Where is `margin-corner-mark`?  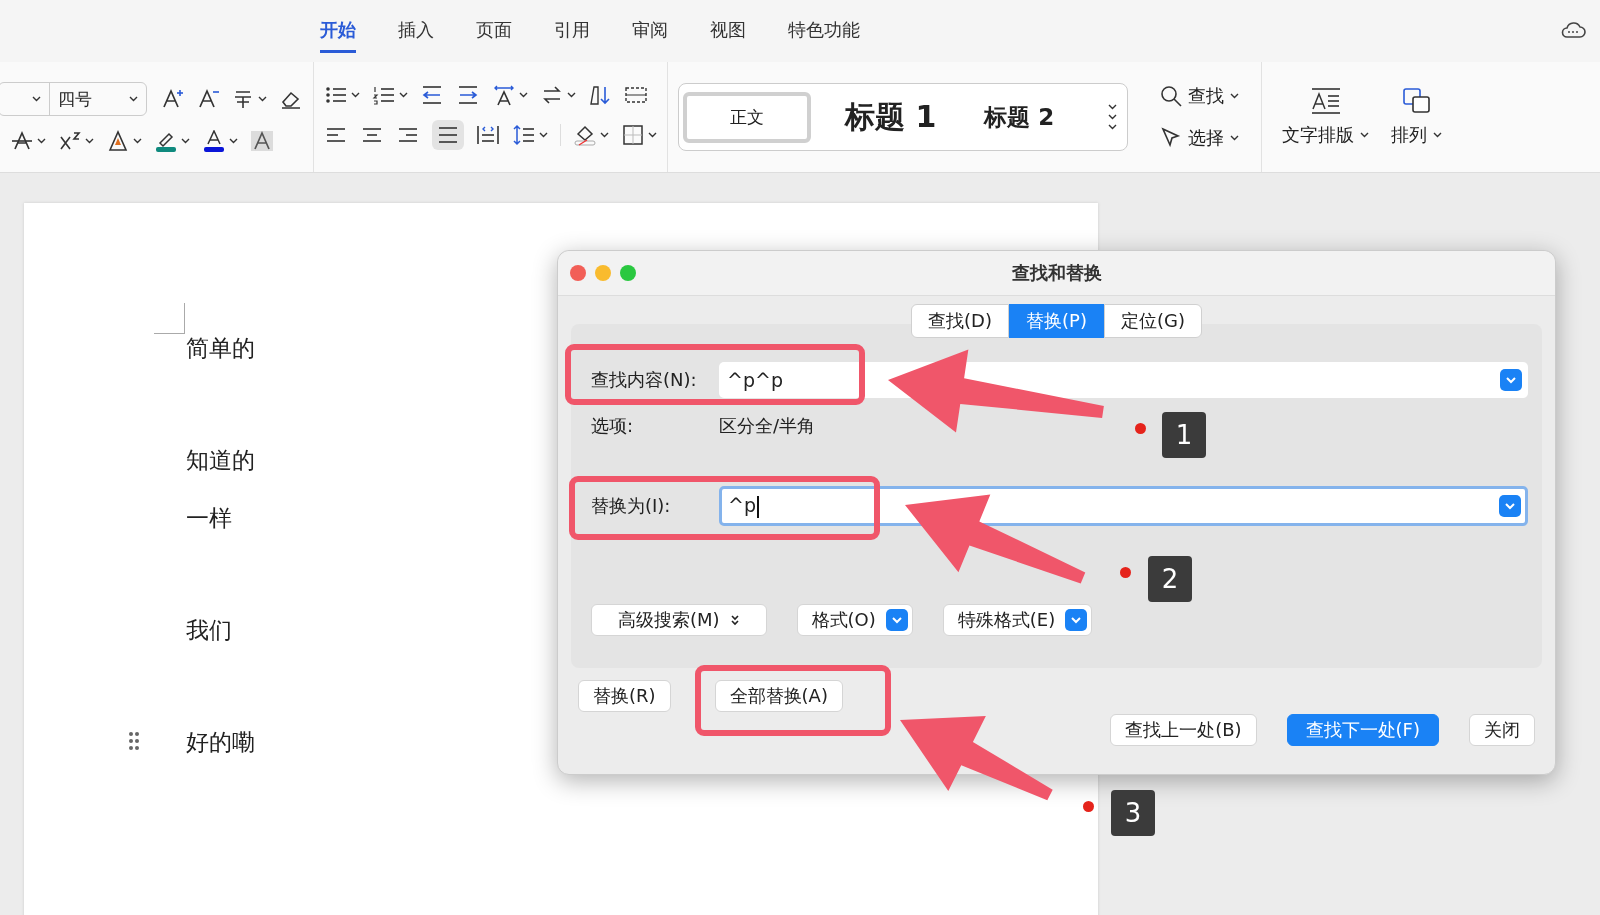
margin-corner-mark is located at coordinates (169, 318).